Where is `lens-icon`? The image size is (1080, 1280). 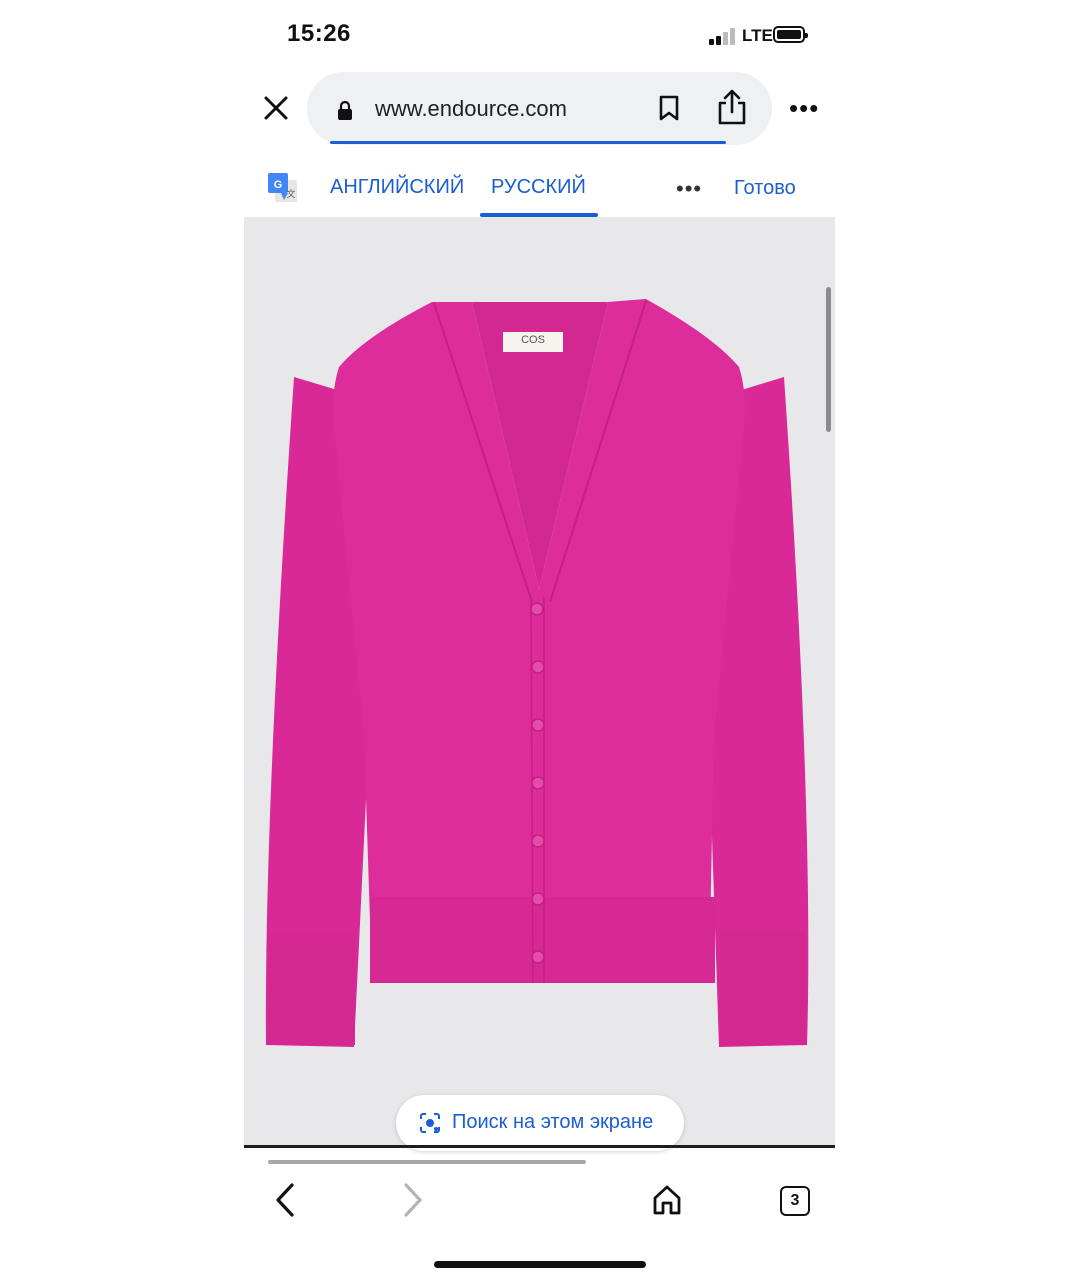 lens-icon is located at coordinates (430, 1123).